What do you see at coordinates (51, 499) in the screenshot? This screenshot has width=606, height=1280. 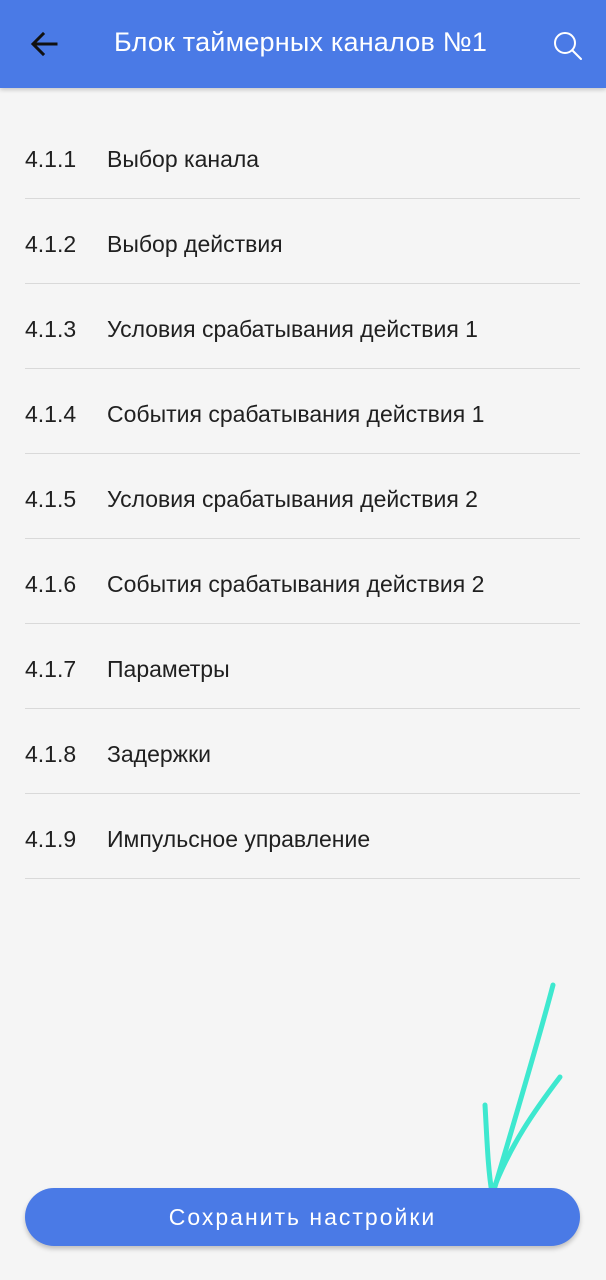 I see `item-number: 4.1.5` at bounding box center [51, 499].